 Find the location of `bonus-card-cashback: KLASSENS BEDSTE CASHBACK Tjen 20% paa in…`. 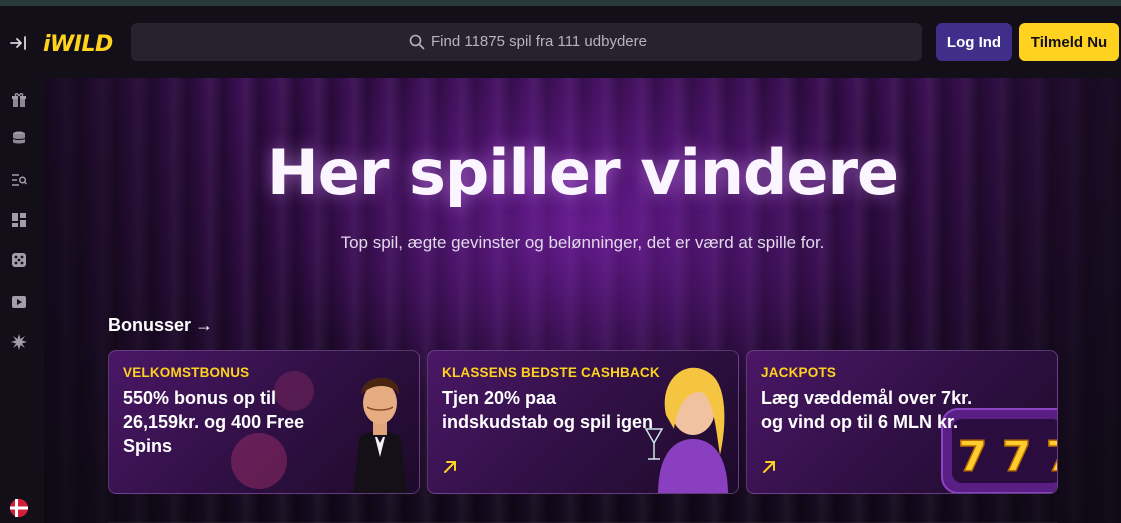

bonus-card-cashback: KLASSENS BEDSTE CASHBACK Tjen 20% paa in… is located at coordinates (583, 422).